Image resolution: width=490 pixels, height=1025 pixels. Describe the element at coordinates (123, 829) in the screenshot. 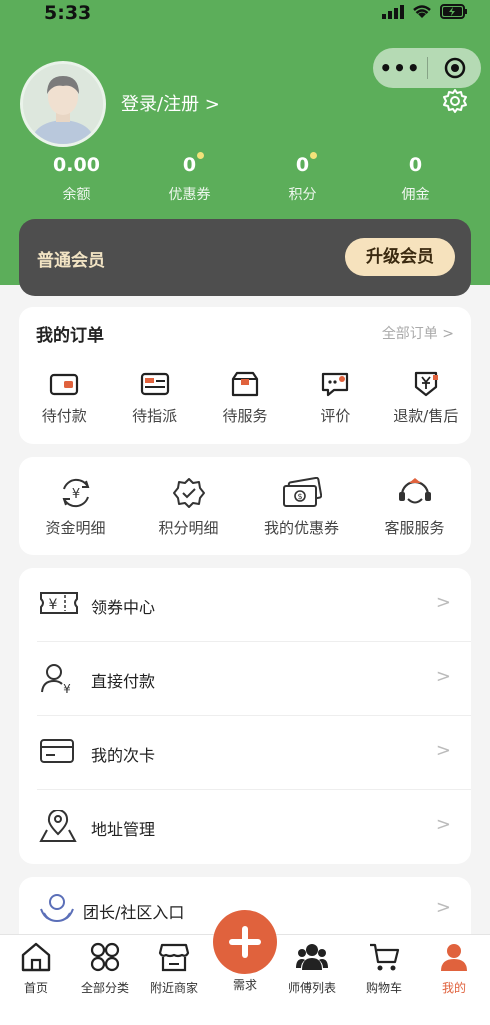

I see `menu-item-label: 地址管理` at that location.